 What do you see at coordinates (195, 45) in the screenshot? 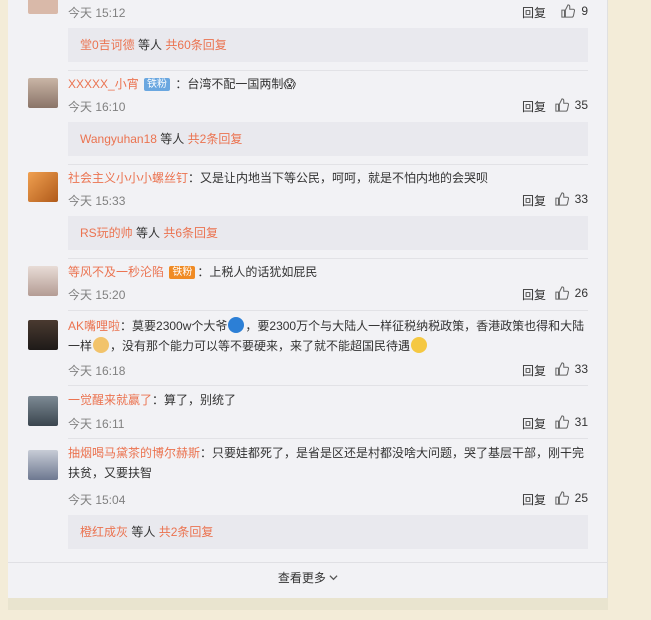
I see `sub-reply-count: 共60条回复` at bounding box center [195, 45].